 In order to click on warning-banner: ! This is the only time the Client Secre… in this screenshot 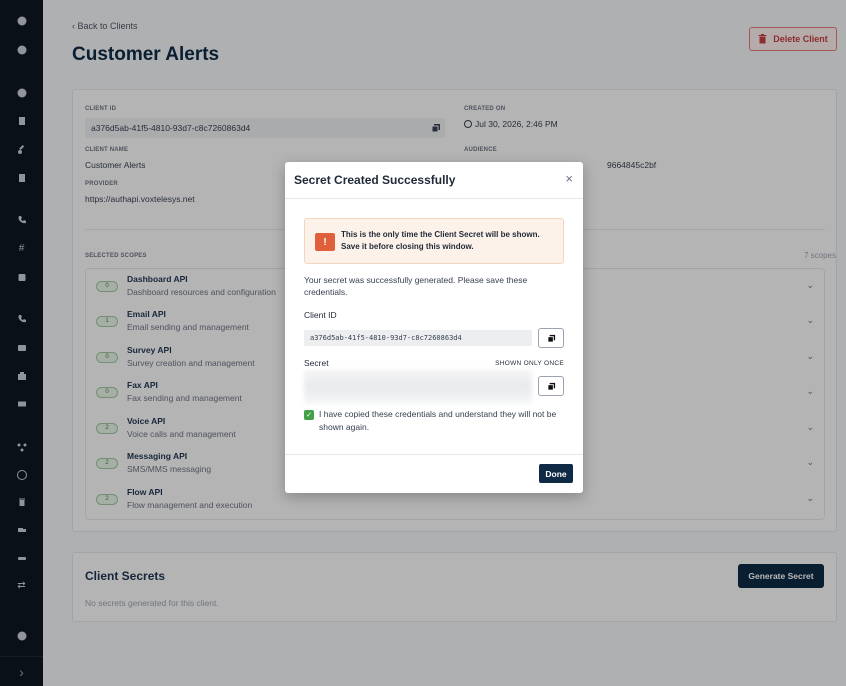, I will do `click(434, 241)`.